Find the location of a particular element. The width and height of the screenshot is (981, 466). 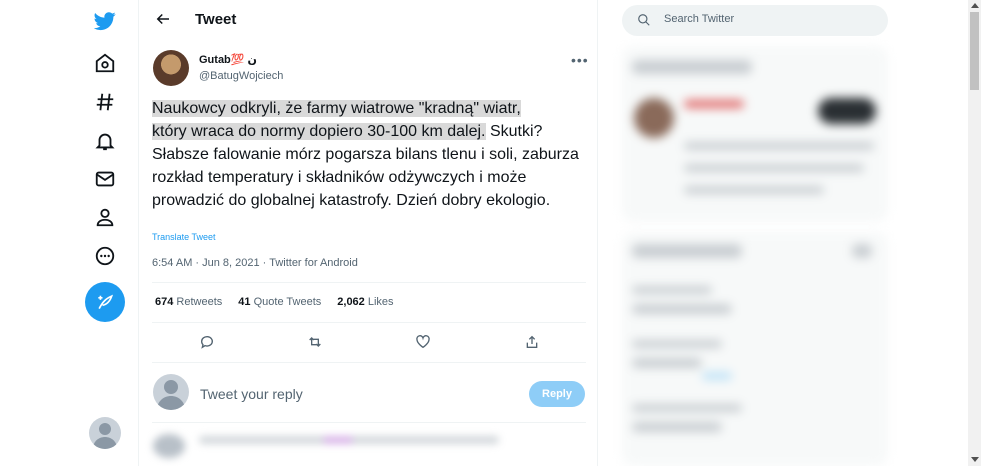

left-navigation is located at coordinates (69, 233).